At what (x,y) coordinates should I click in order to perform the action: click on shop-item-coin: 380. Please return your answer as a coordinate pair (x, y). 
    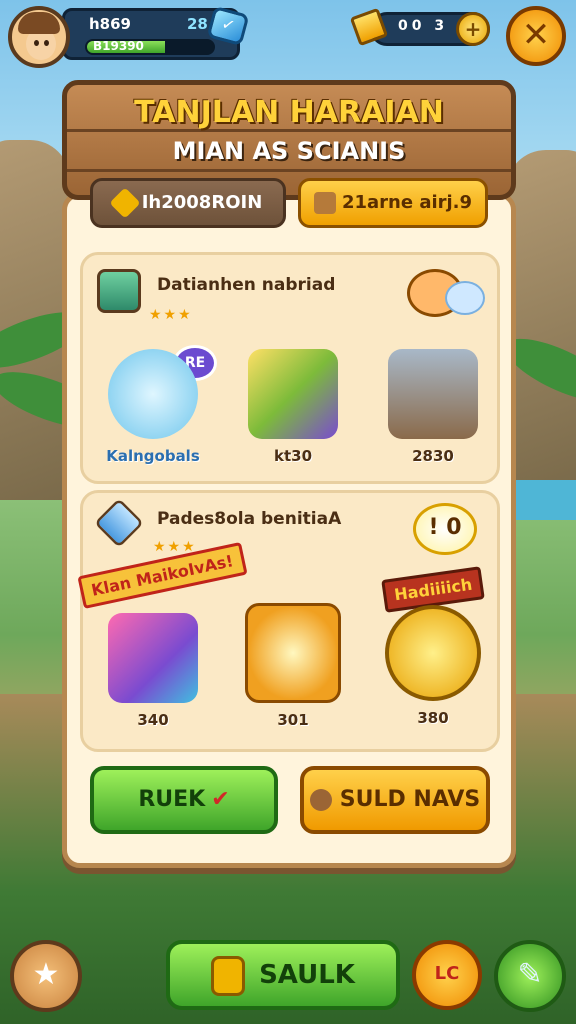
    Looking at the image, I should click on (433, 666).